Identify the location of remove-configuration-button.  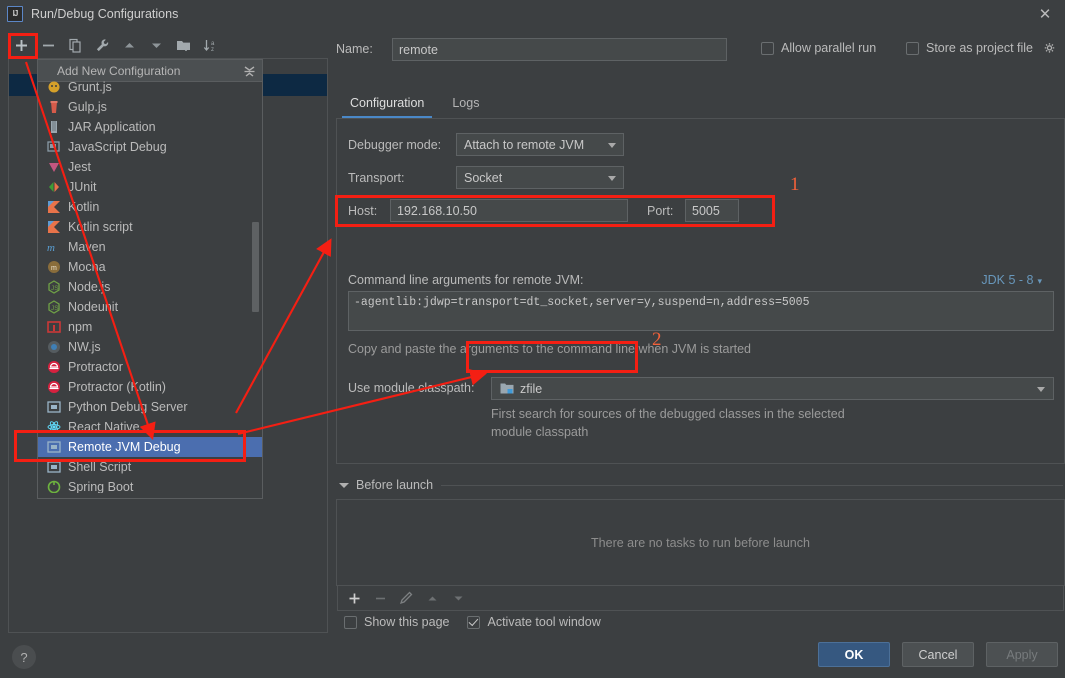
(48, 45).